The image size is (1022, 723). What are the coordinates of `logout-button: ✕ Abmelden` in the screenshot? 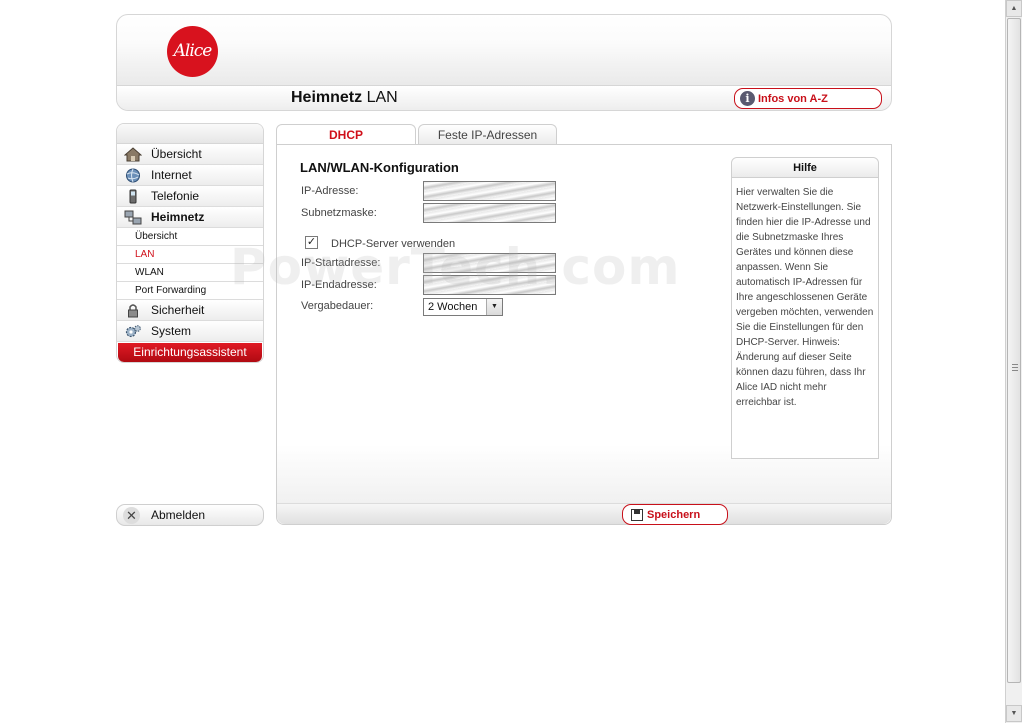 It's located at (190, 515).